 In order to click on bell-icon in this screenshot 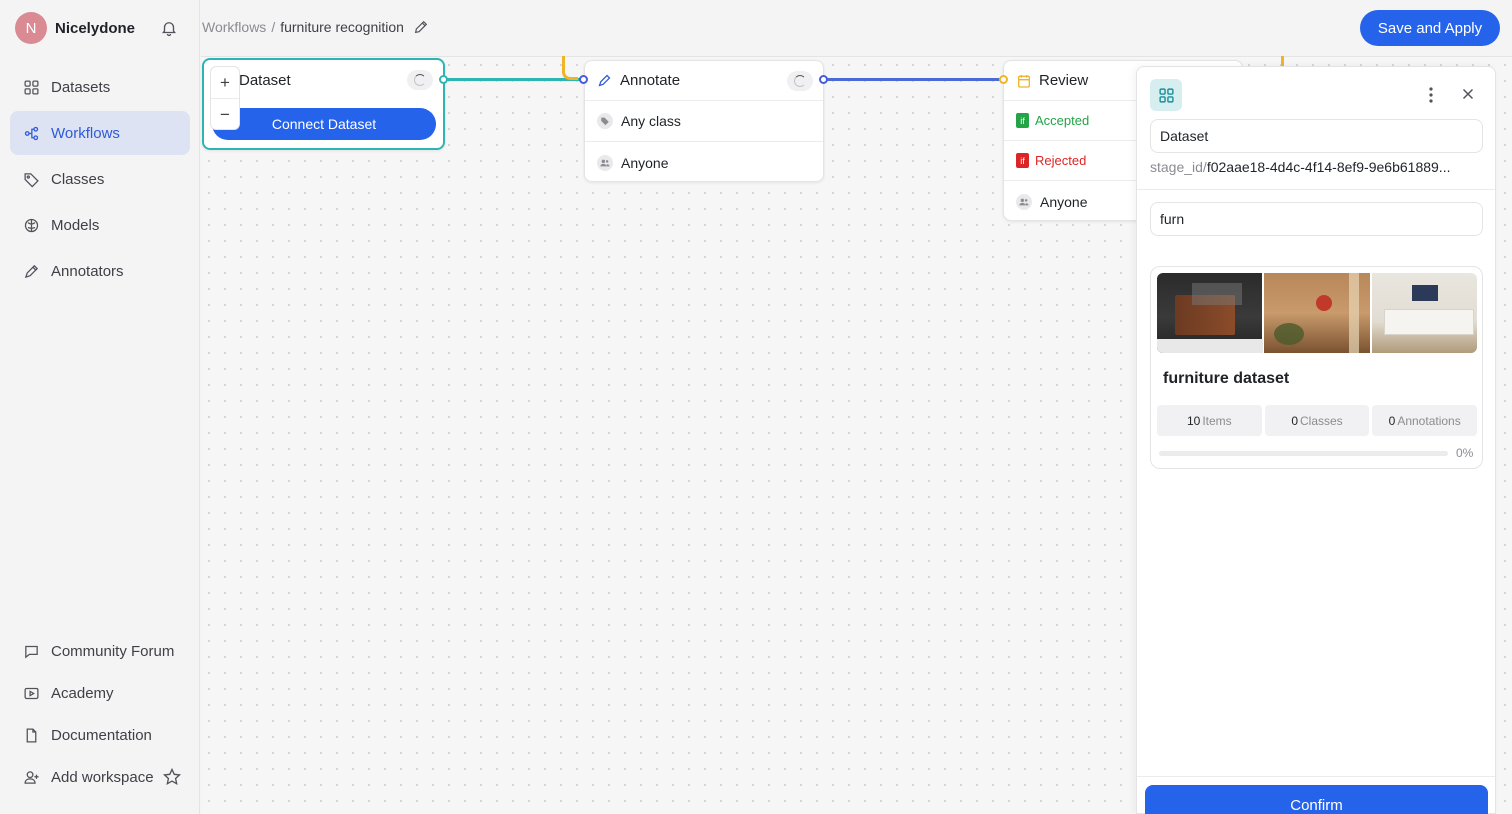, I will do `click(169, 28)`.